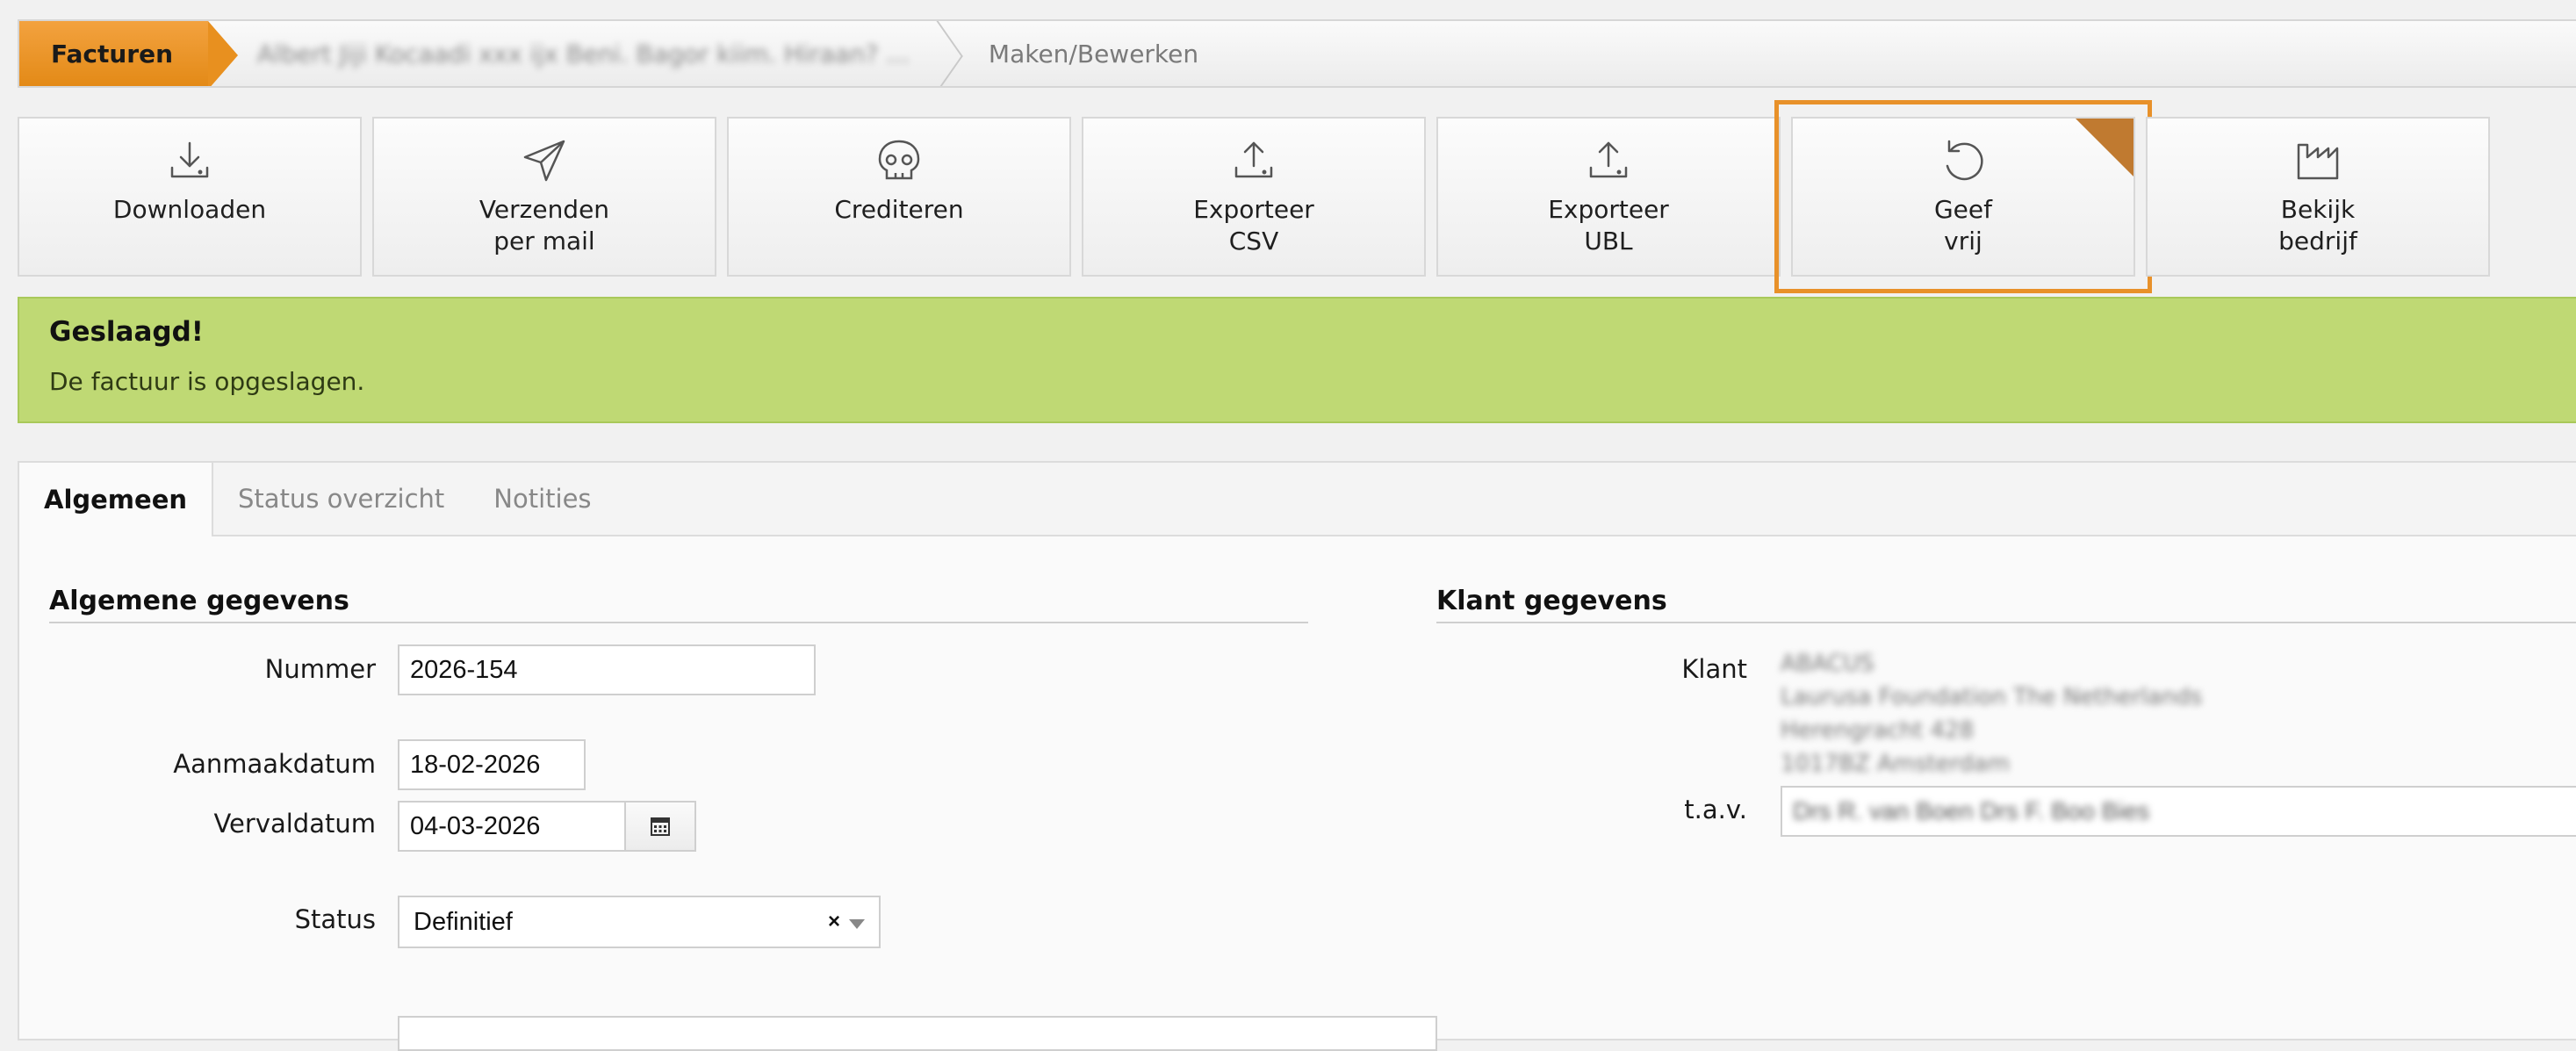 This screenshot has height=1051, width=2576. What do you see at coordinates (335, 919) in the screenshot?
I see `status-label: Status` at bounding box center [335, 919].